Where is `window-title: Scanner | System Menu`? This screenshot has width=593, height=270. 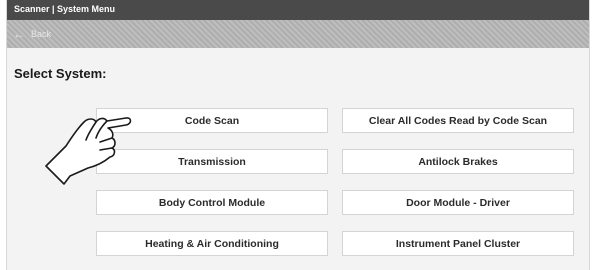 window-title: Scanner | System Menu is located at coordinates (65, 9).